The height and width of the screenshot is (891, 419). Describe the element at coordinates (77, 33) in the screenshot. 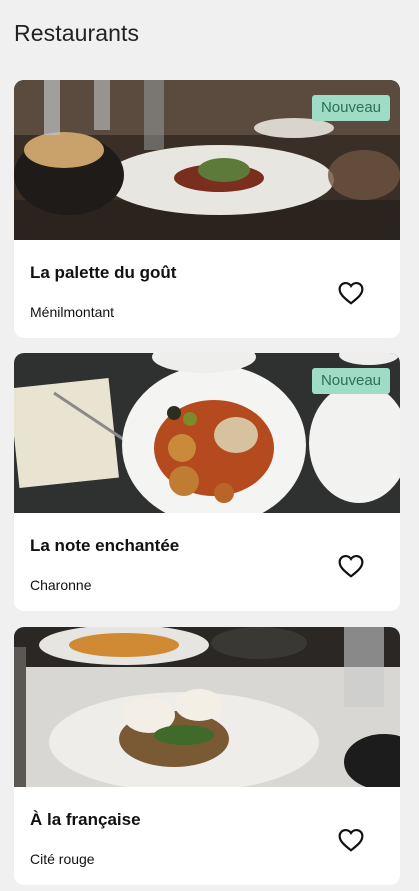

I see `page-title: Restaurants` at that location.